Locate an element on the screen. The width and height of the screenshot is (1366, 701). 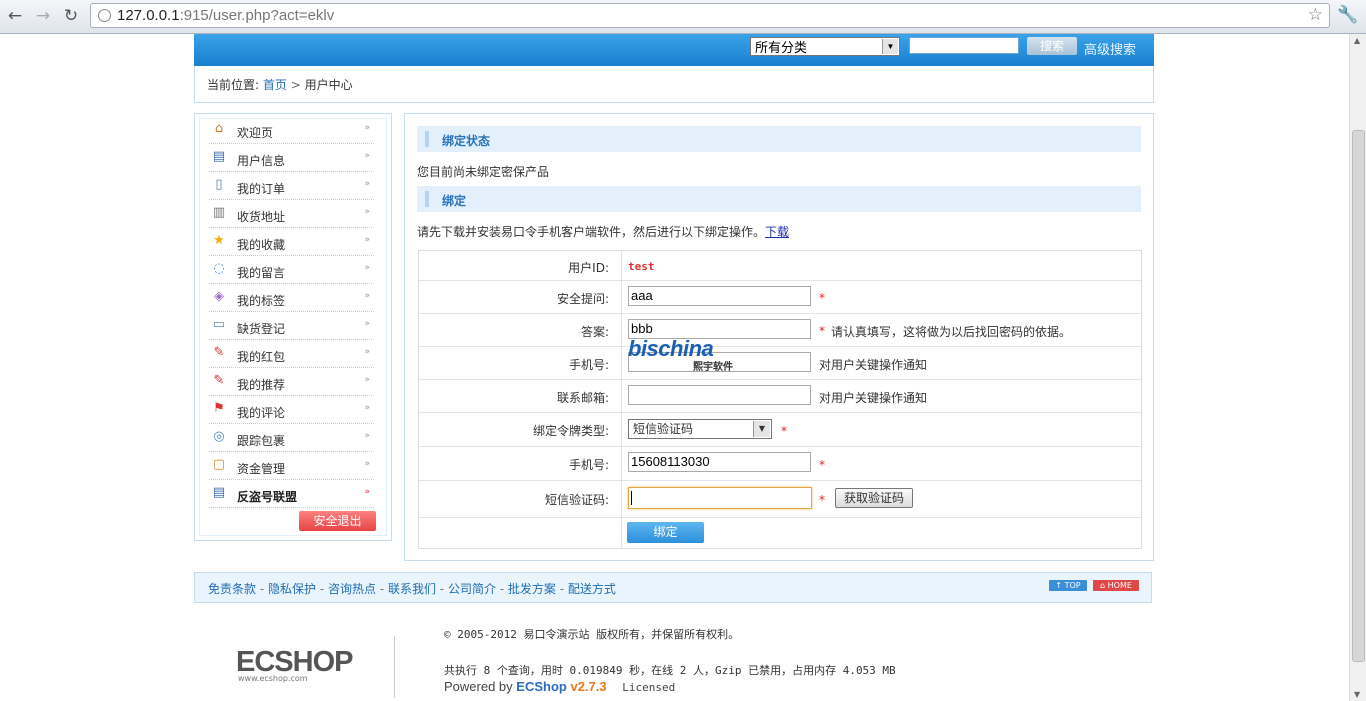
address-bar: 127.0.0.1:915/user.php?act=eklv ☆ is located at coordinates (710, 15).